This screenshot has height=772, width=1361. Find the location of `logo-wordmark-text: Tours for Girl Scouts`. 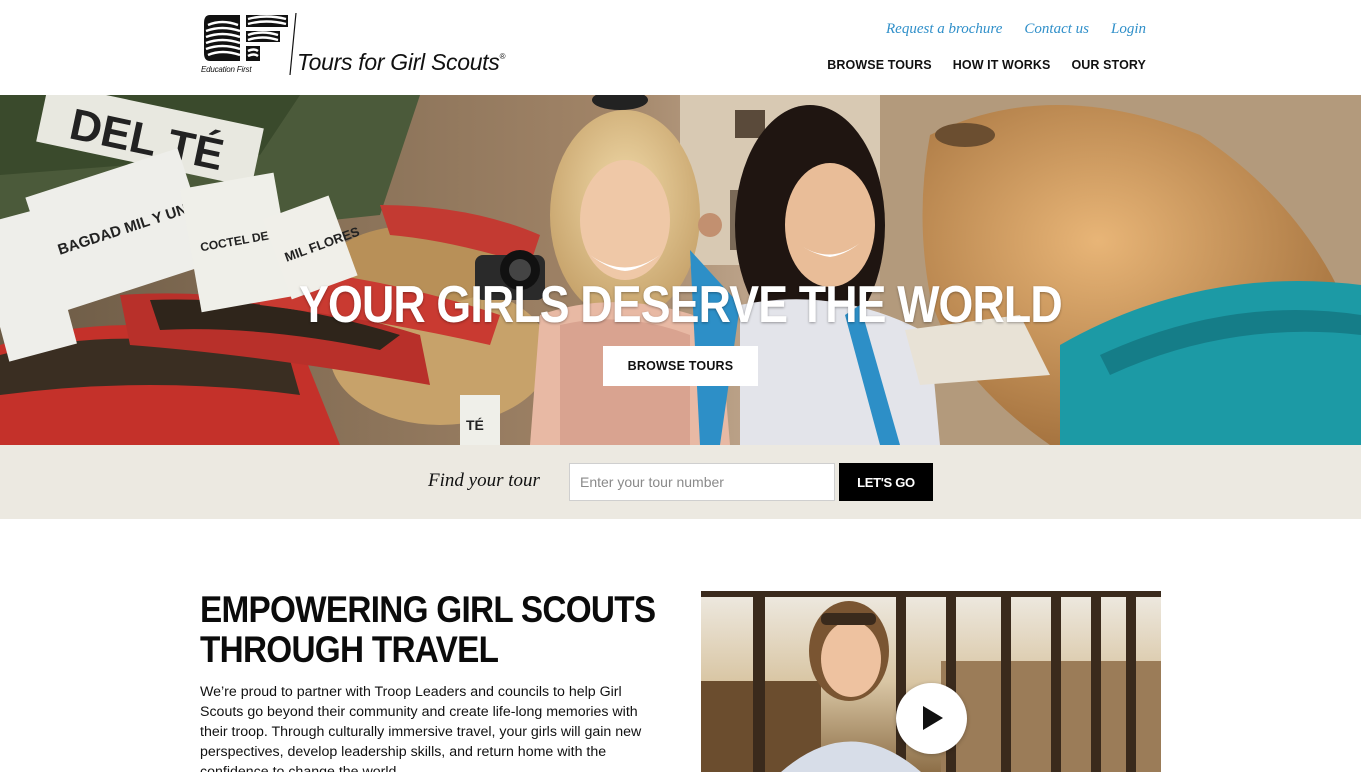

logo-wordmark-text: Tours for Girl Scouts is located at coordinates (398, 62).